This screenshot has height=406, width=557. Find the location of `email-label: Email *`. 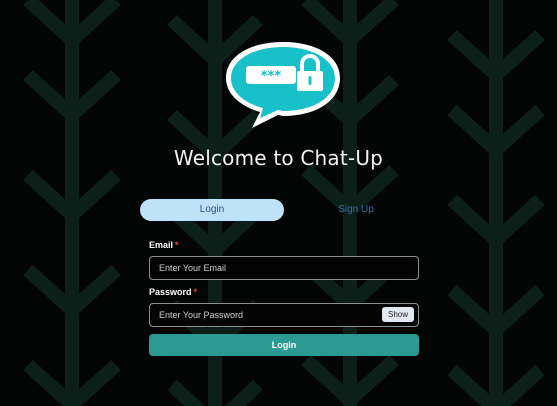

email-label: Email * is located at coordinates (284, 245).